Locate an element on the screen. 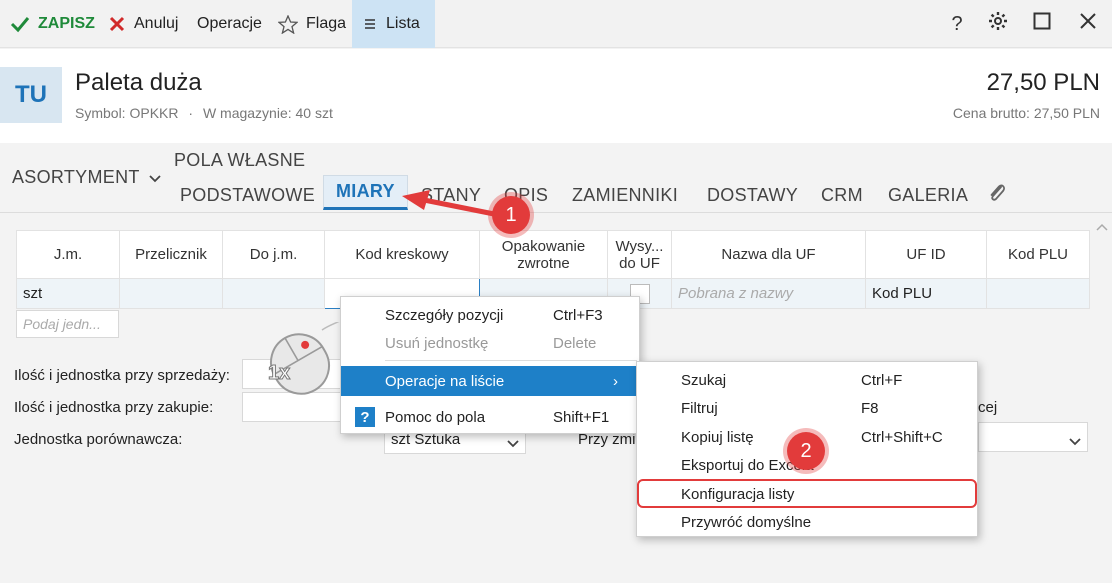 The height and width of the screenshot is (583, 1112). mouse-click-illustration: 1x is located at coordinates (300, 363).